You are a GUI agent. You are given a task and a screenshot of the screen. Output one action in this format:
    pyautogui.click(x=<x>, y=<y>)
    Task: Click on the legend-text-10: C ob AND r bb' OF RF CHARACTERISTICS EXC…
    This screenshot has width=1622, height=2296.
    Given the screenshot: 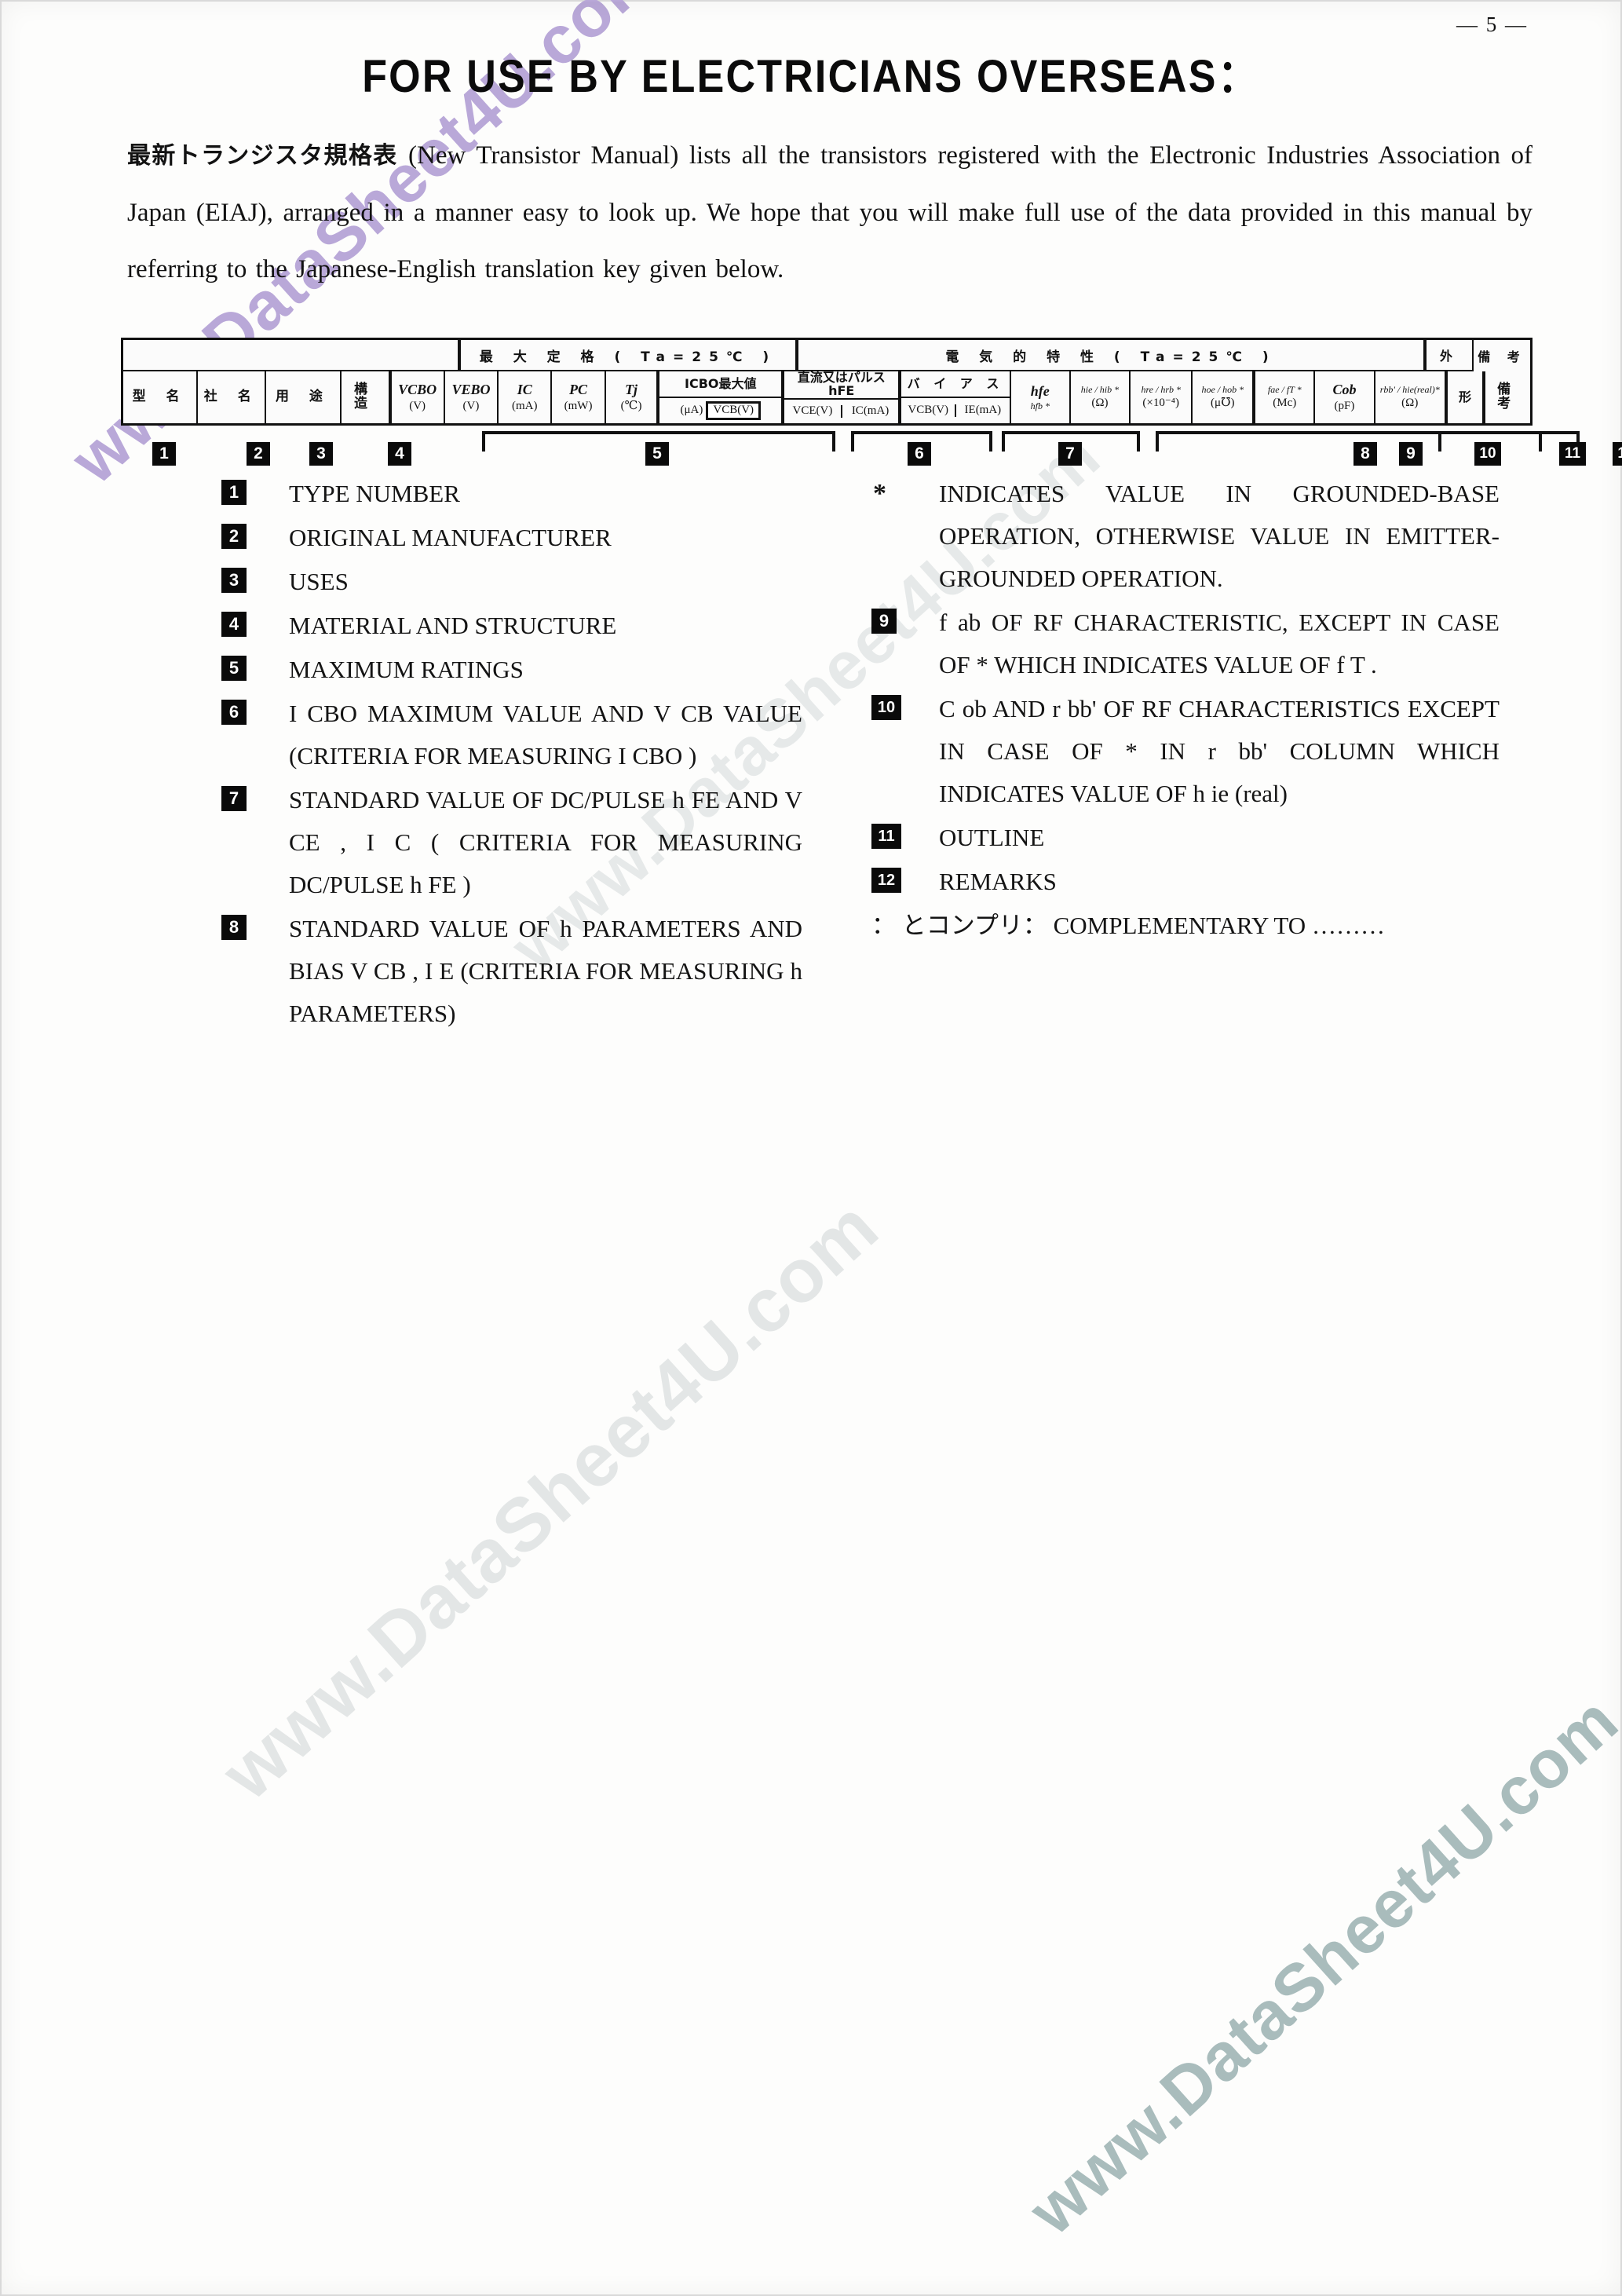 What is the action you would take?
    pyautogui.click(x=1219, y=751)
    